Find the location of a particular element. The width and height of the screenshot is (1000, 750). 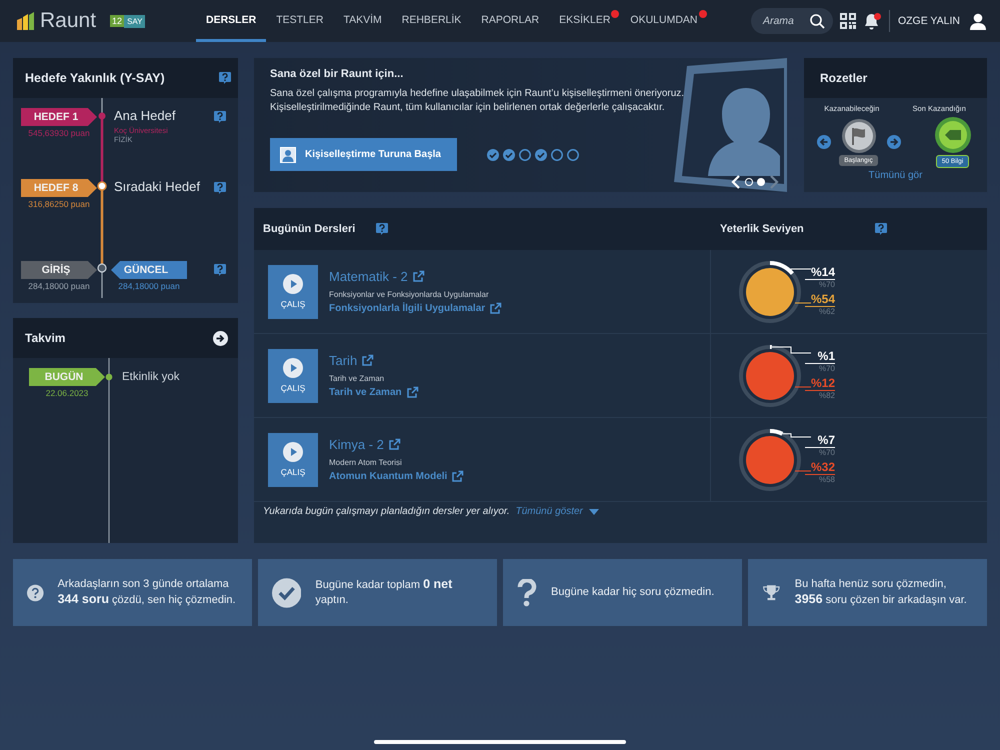

panel-title: Rozetler is located at coordinates (895, 78).